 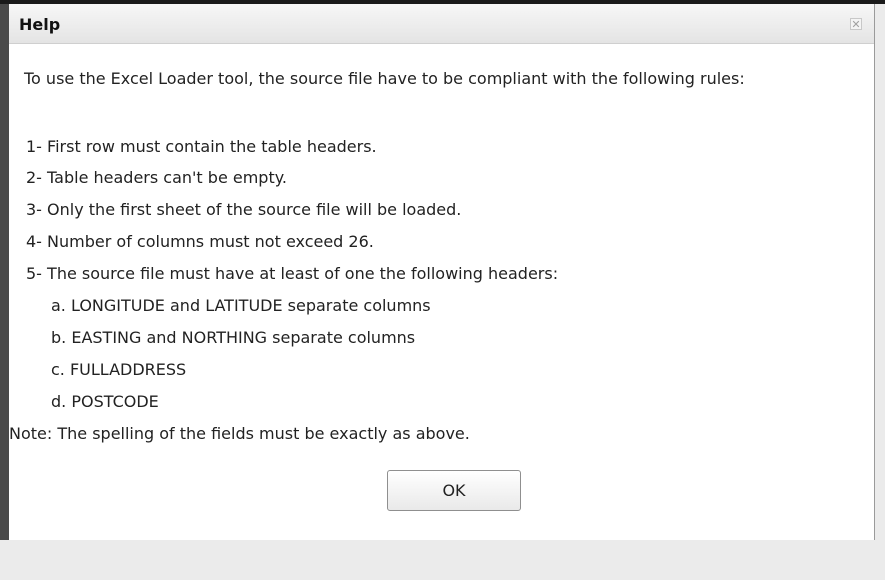 I want to click on close-icon: ✕, so click(x=856, y=24).